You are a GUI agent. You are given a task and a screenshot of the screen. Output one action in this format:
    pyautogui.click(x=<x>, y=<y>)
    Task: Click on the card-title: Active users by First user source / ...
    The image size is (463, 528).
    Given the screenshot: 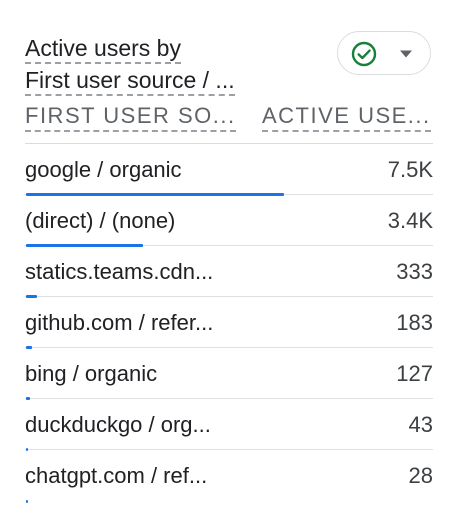 What is the action you would take?
    pyautogui.click(x=175, y=64)
    